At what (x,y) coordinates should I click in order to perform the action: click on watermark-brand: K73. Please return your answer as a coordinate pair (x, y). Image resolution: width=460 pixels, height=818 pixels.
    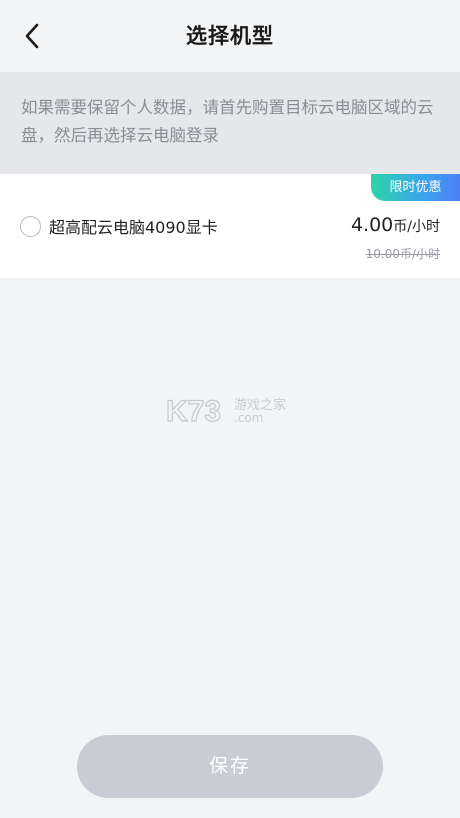
    Looking at the image, I should click on (193, 410).